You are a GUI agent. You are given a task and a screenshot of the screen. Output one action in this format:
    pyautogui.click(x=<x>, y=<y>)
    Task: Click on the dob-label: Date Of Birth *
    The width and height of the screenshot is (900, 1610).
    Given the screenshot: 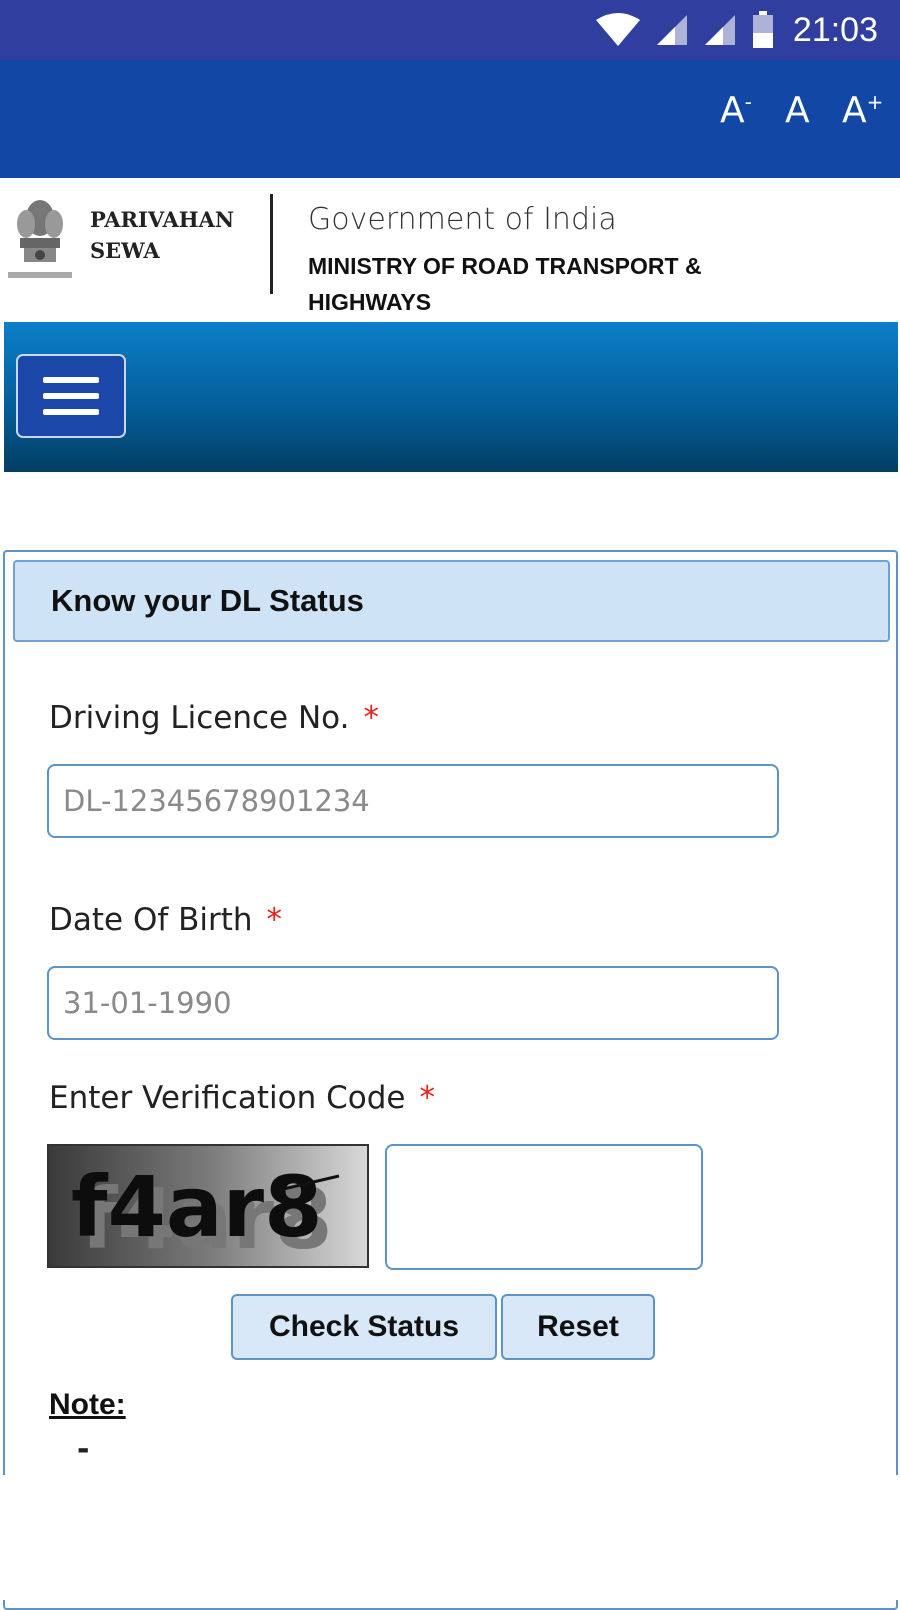 What is the action you would take?
    pyautogui.click(x=165, y=920)
    